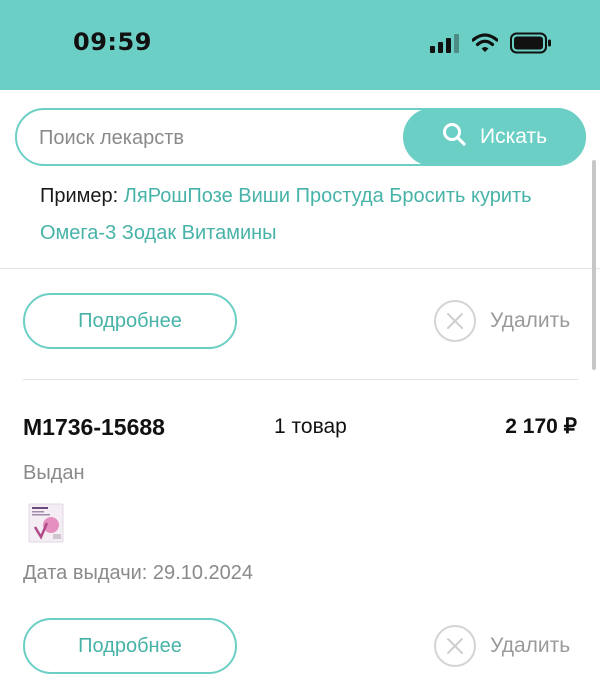  Describe the element at coordinates (300, 45) in the screenshot. I see `status-bar: 09:59` at that location.